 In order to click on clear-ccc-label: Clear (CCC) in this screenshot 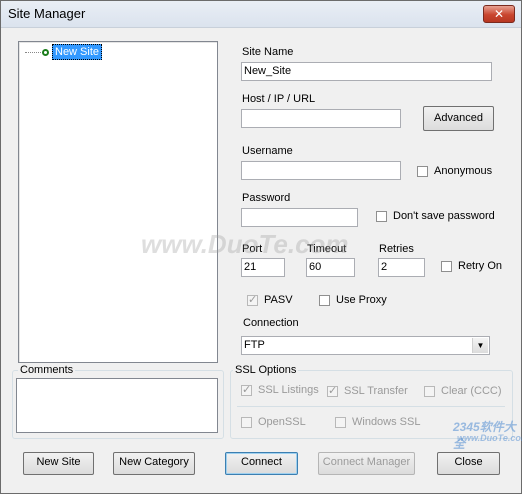, I will do `click(471, 391)`.